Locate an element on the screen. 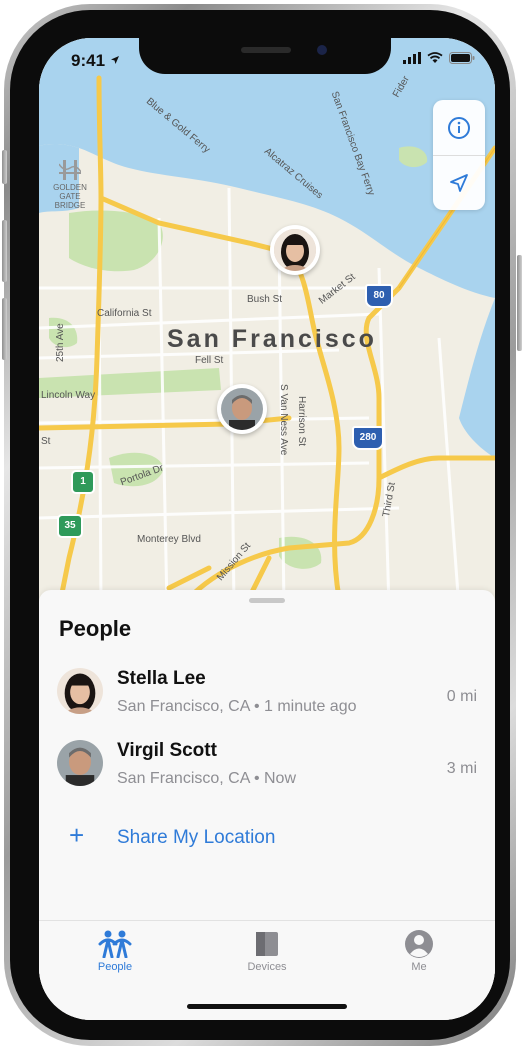 Image resolution: width=524 pixels, height=1050 pixels. share-my-location-button: + Share My Location is located at coordinates (267, 838).